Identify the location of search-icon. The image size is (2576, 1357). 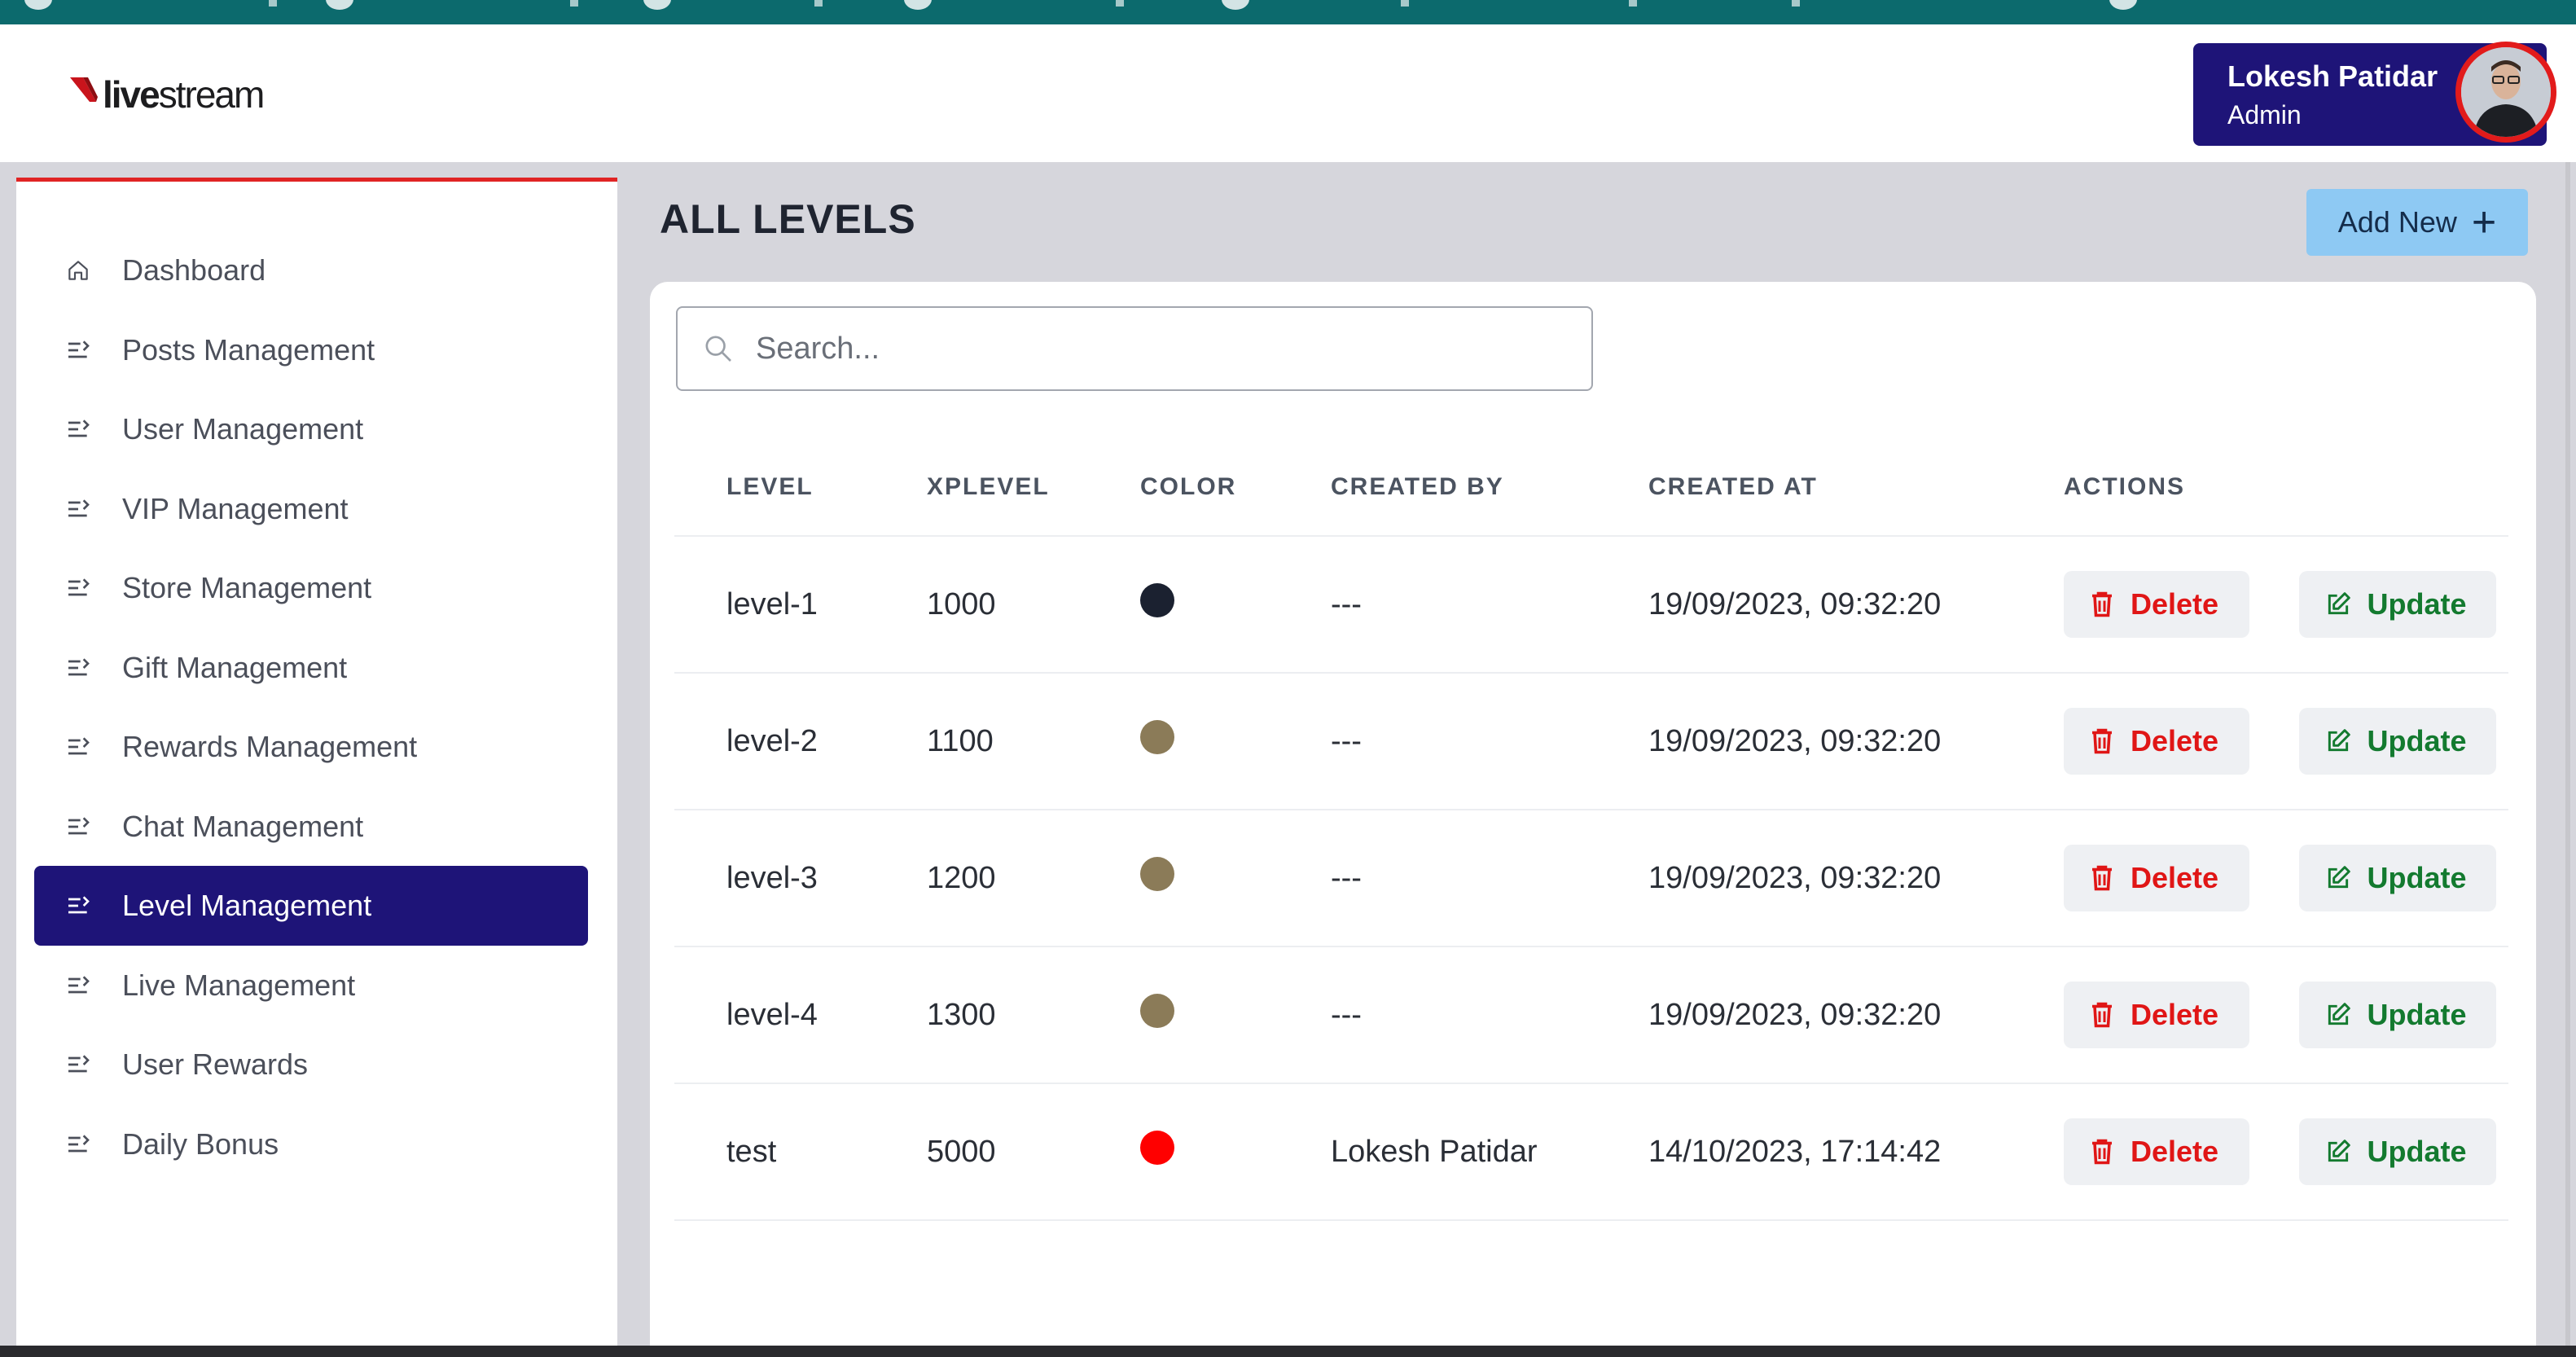
(718, 348).